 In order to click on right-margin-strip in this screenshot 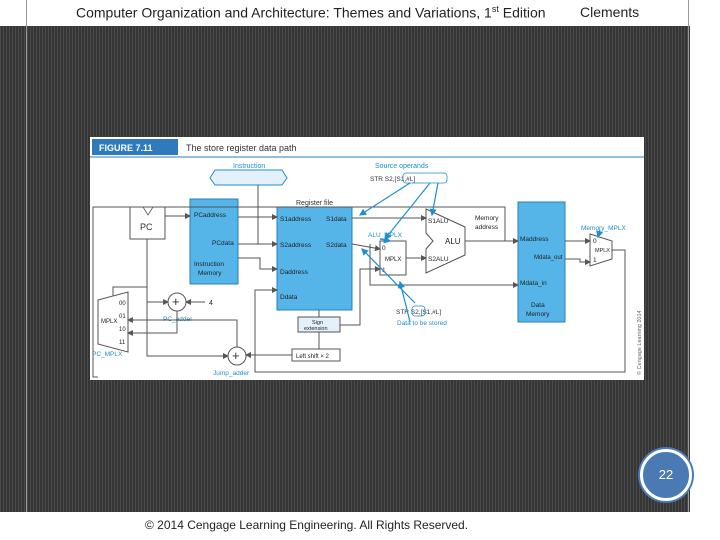, I will do `click(705, 270)`.